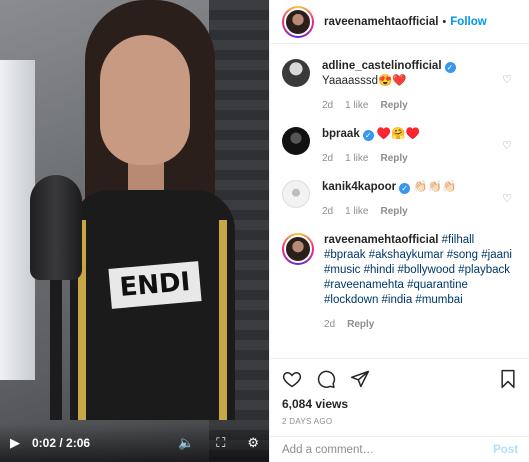 The image size is (529, 462). Describe the element at coordinates (15, 443) in the screenshot. I see `play-icon: ▶` at that location.